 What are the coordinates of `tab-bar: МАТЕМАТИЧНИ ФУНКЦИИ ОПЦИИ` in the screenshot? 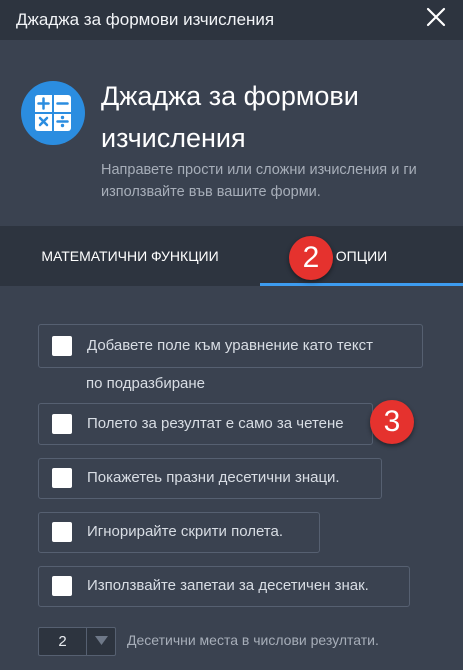 It's located at (231, 256).